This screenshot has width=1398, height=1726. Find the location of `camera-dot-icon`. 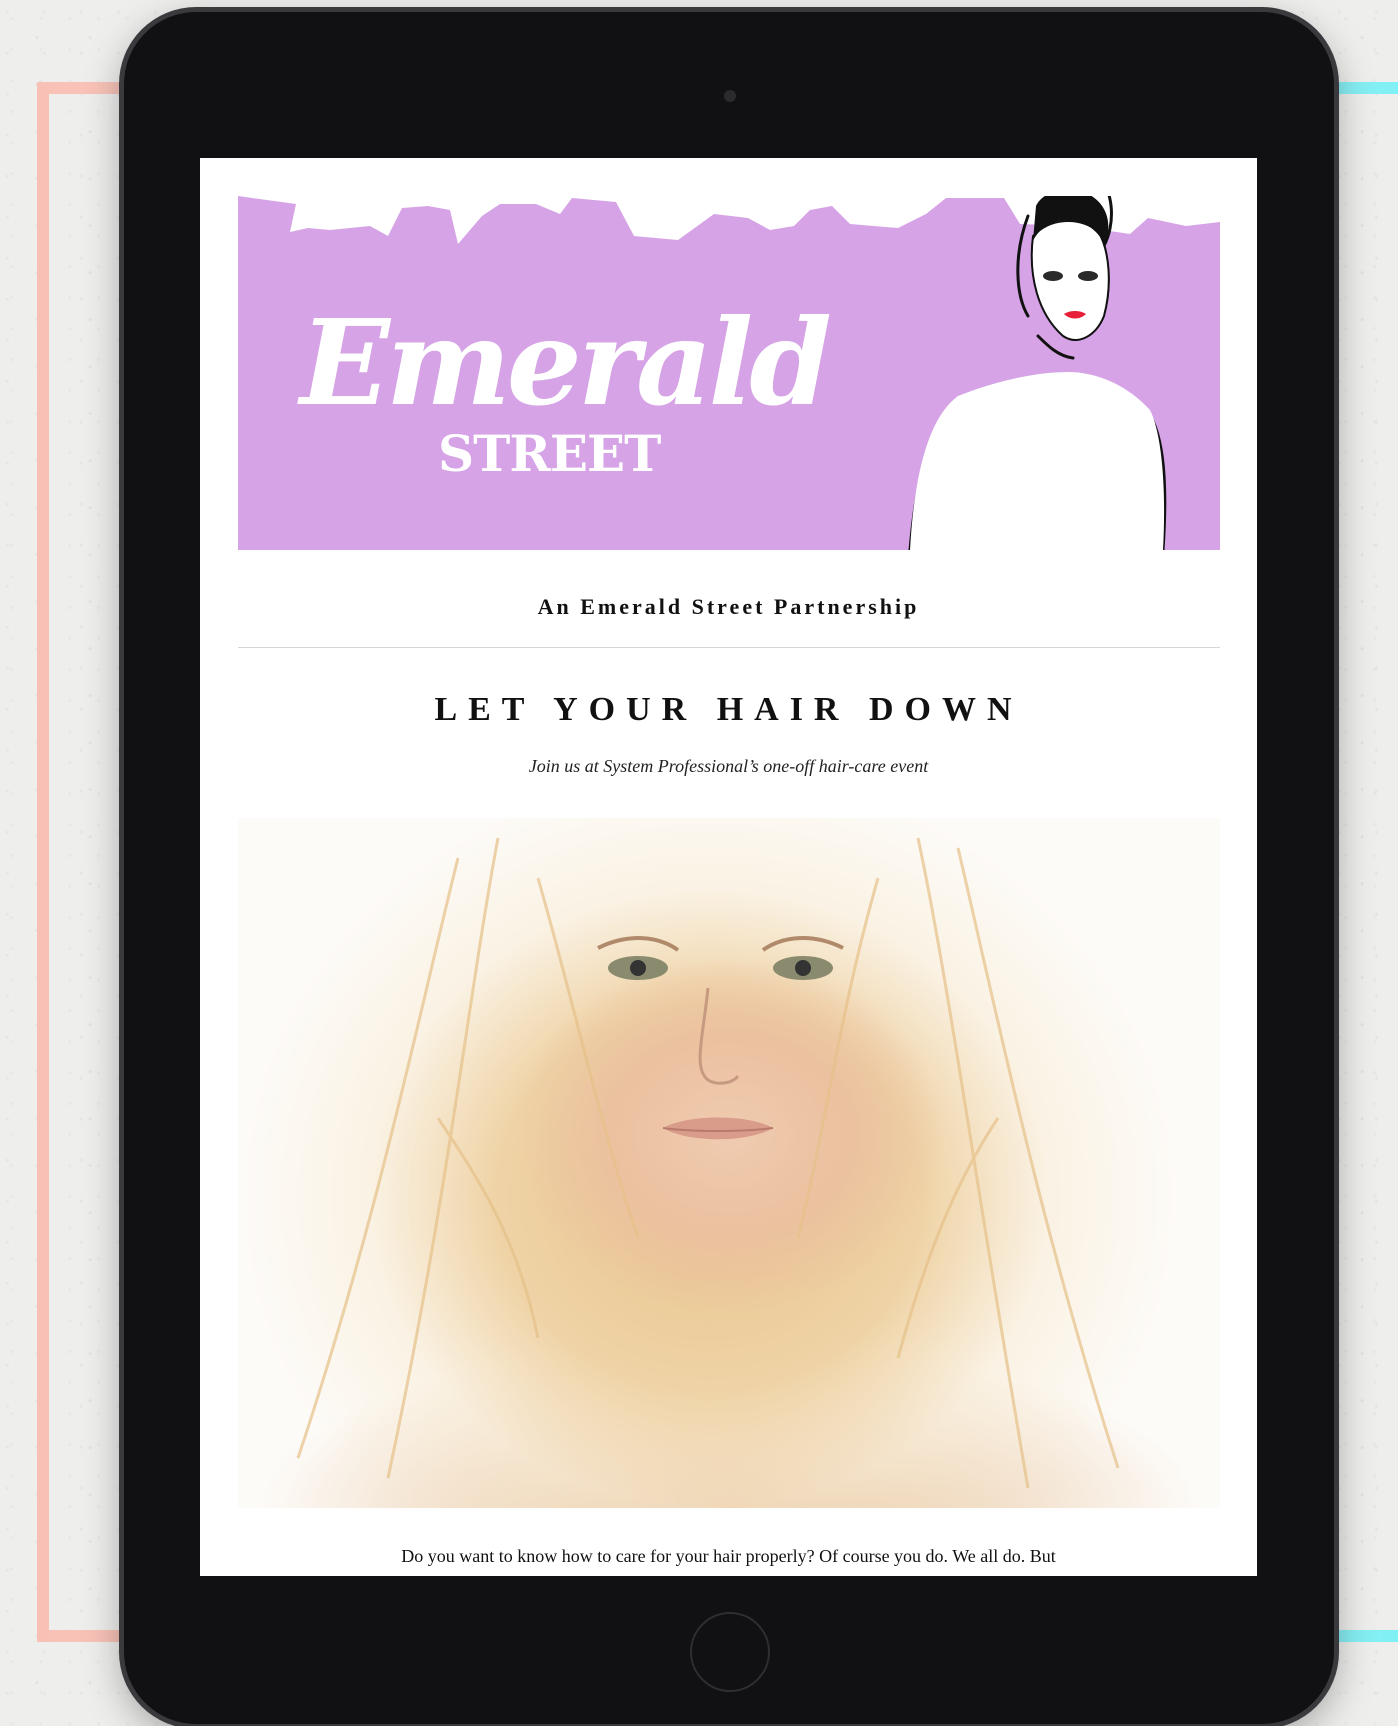

camera-dot-icon is located at coordinates (730, 96).